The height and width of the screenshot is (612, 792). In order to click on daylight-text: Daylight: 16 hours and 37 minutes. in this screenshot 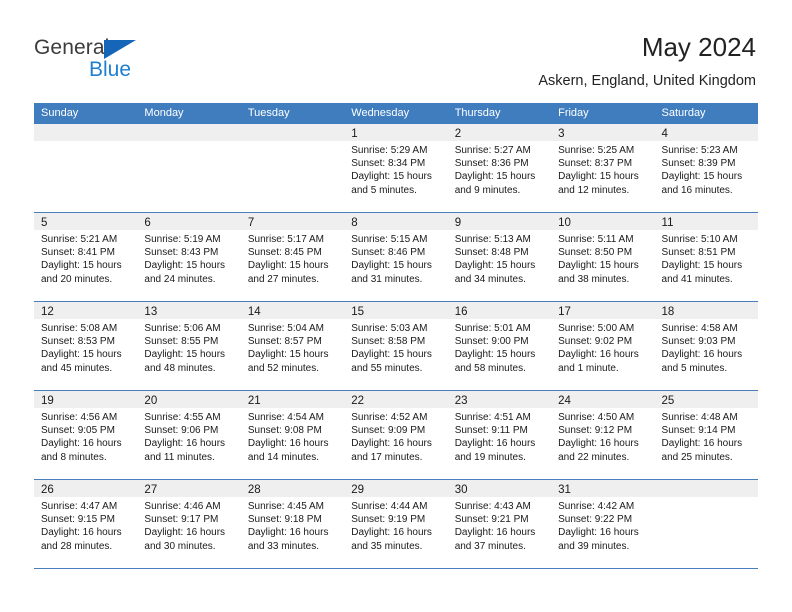, I will do `click(495, 539)`.